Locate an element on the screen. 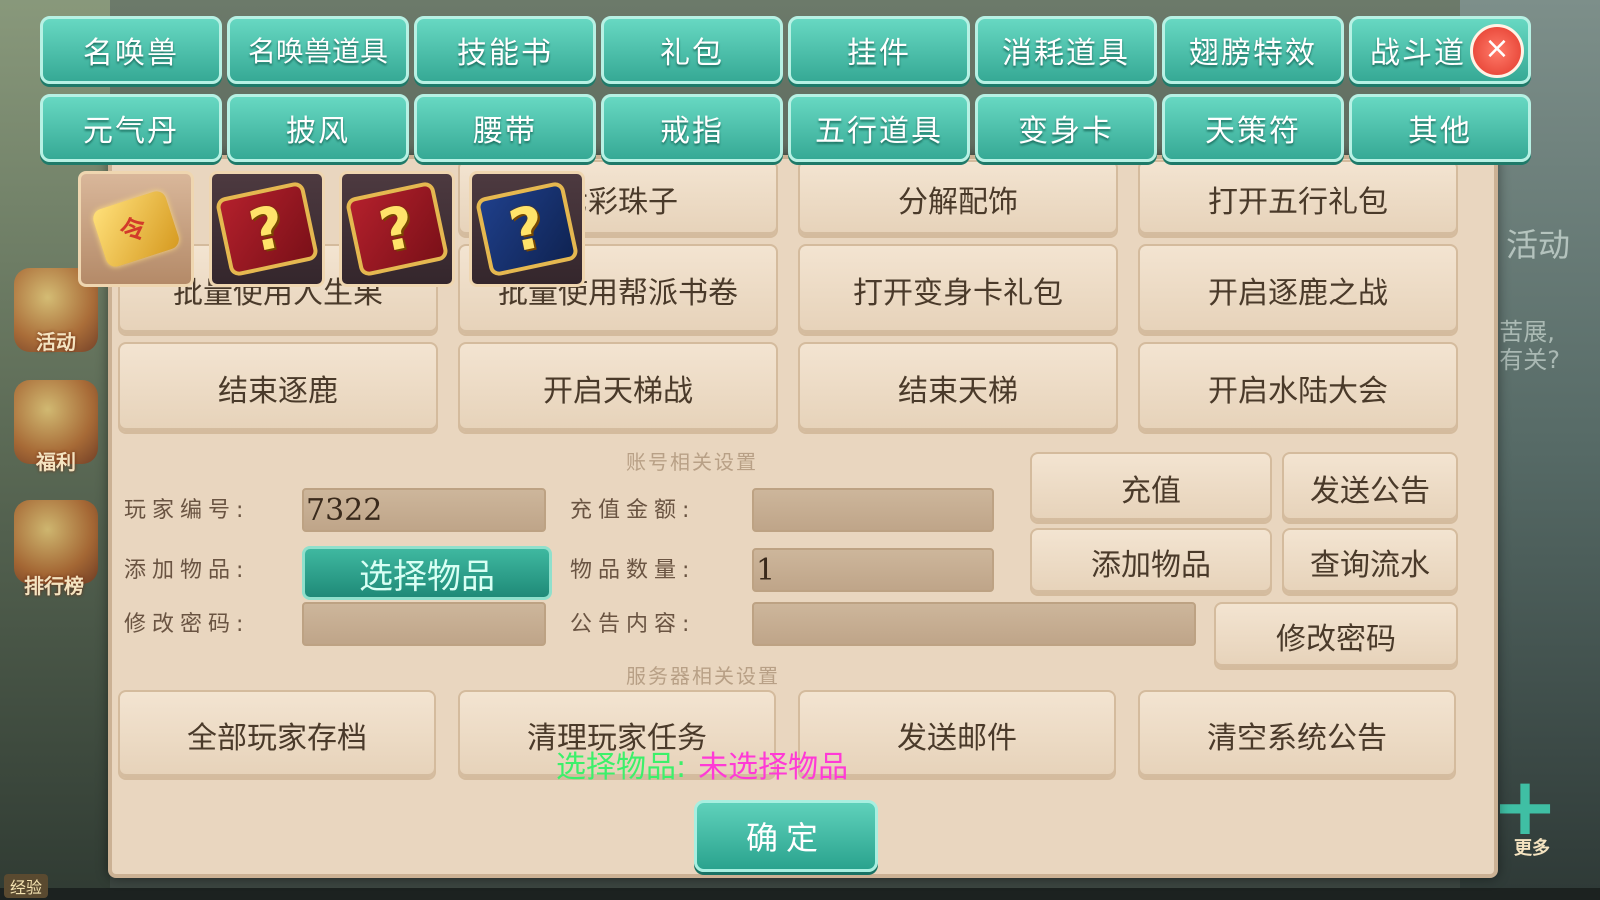 This screenshot has width=1600, height=900. send-announcement-button: 发送公告 is located at coordinates (1370, 488).